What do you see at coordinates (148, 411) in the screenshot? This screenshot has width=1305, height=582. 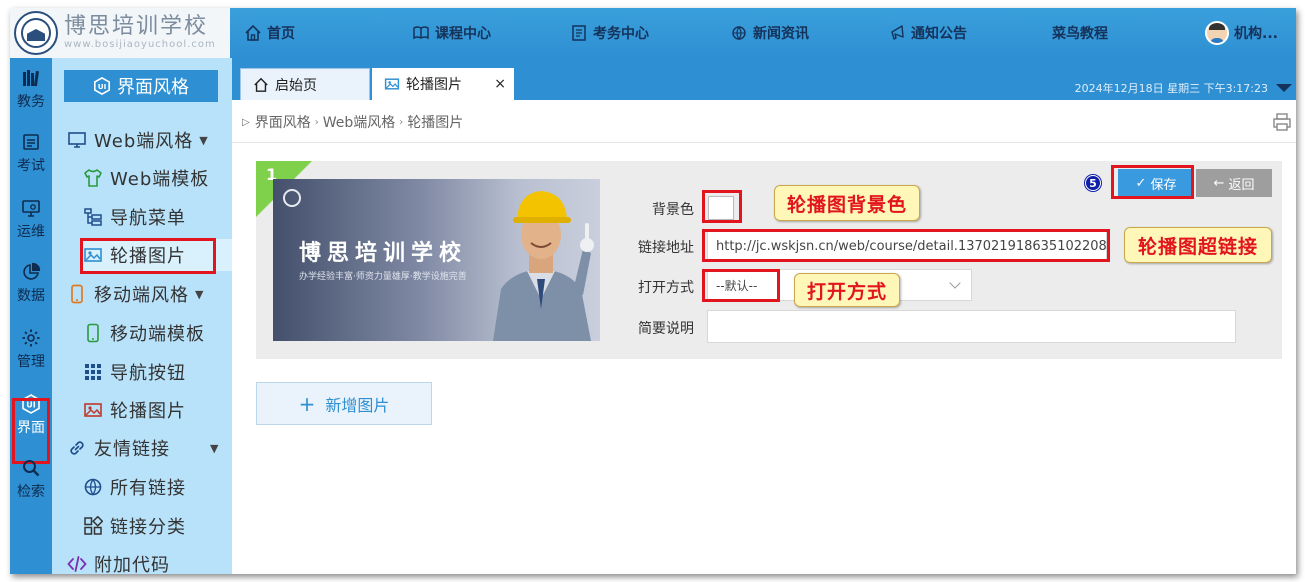 I see `menu-item-label: 轮播图片` at bounding box center [148, 411].